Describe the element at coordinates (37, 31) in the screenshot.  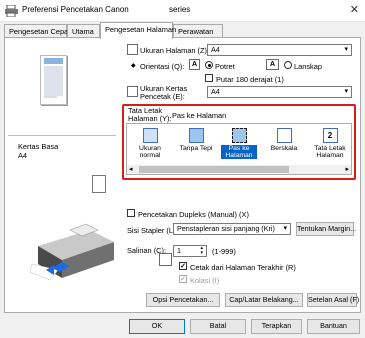
I see `tab-quick-setup: Pengesetan Cepat` at that location.